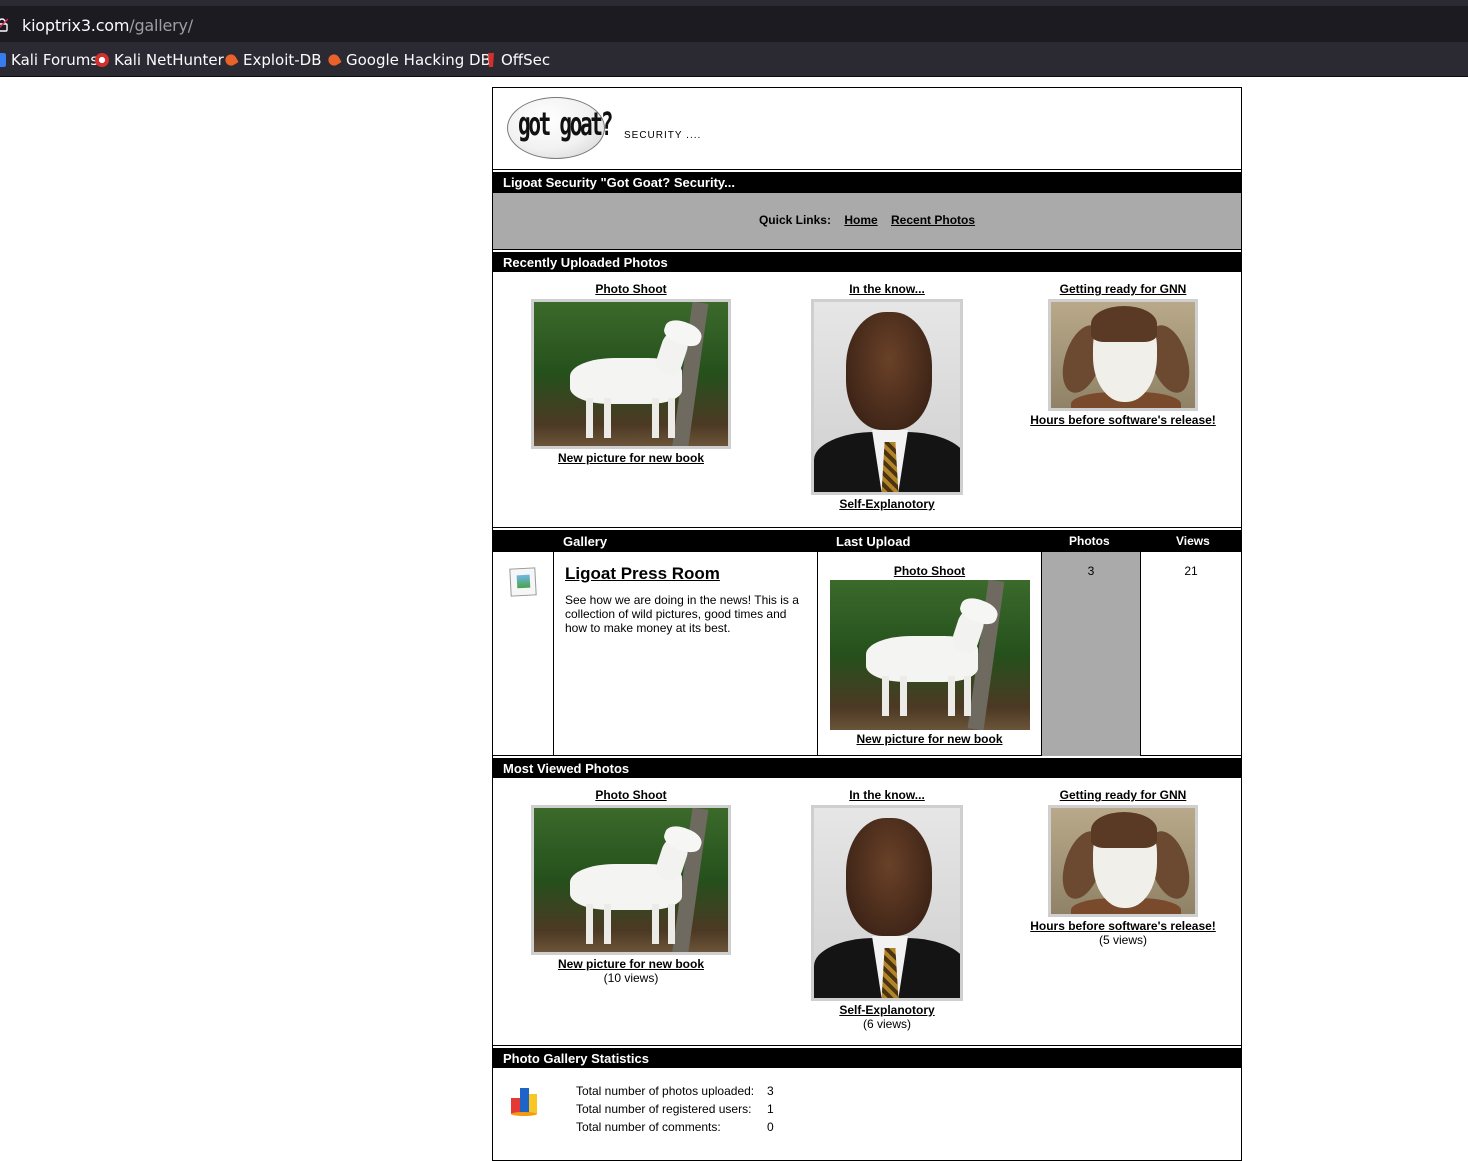  What do you see at coordinates (648, 1127) in the screenshot?
I see `stat-label: Total number of comments:` at bounding box center [648, 1127].